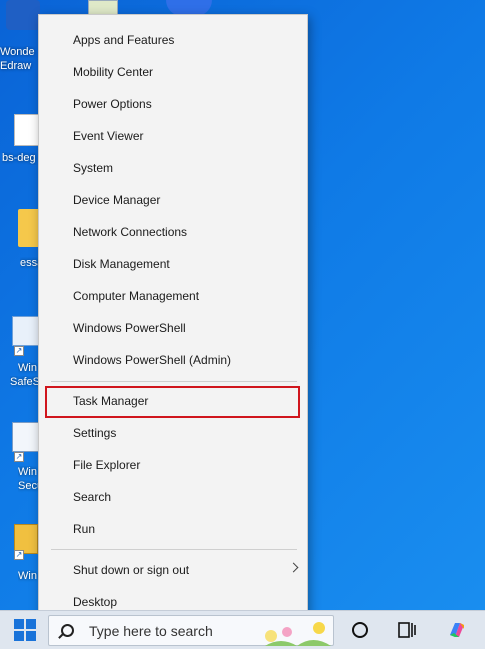  Describe the element at coordinates (27, 130) in the screenshot. I see `document-thumbnail-icon` at that location.